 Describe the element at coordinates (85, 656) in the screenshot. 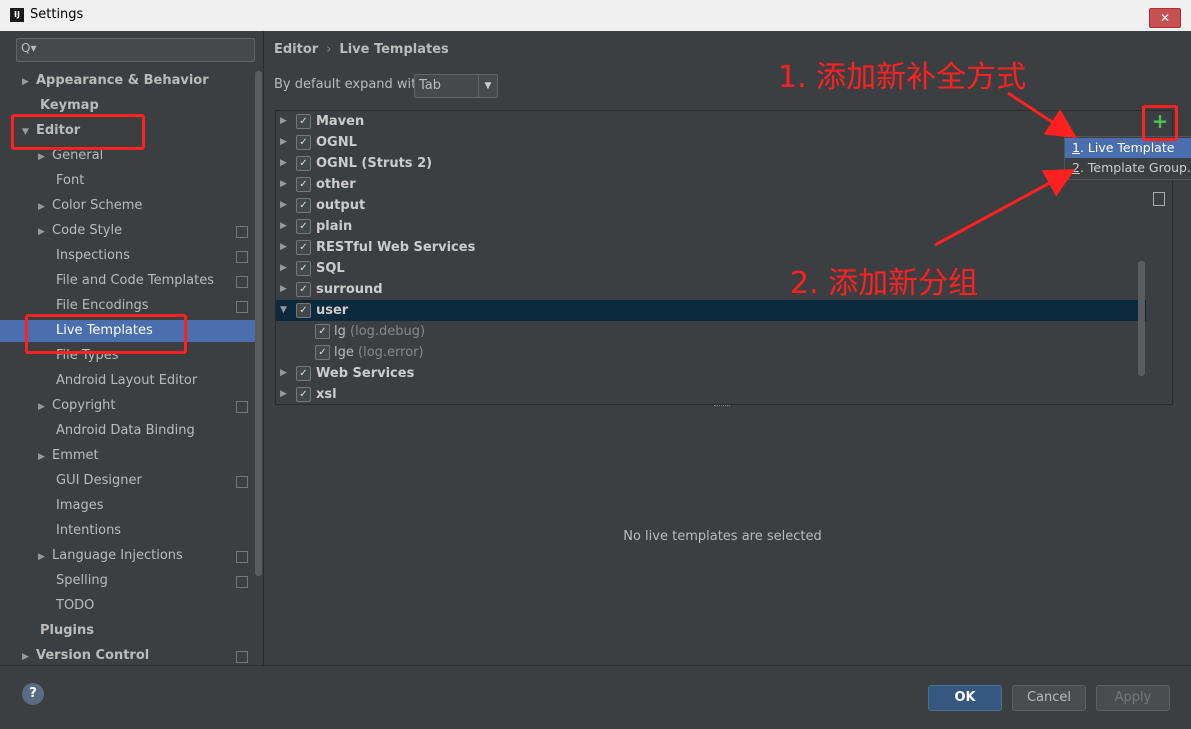

I see `sidebar-item-version-control: ▶ Version Control` at that location.